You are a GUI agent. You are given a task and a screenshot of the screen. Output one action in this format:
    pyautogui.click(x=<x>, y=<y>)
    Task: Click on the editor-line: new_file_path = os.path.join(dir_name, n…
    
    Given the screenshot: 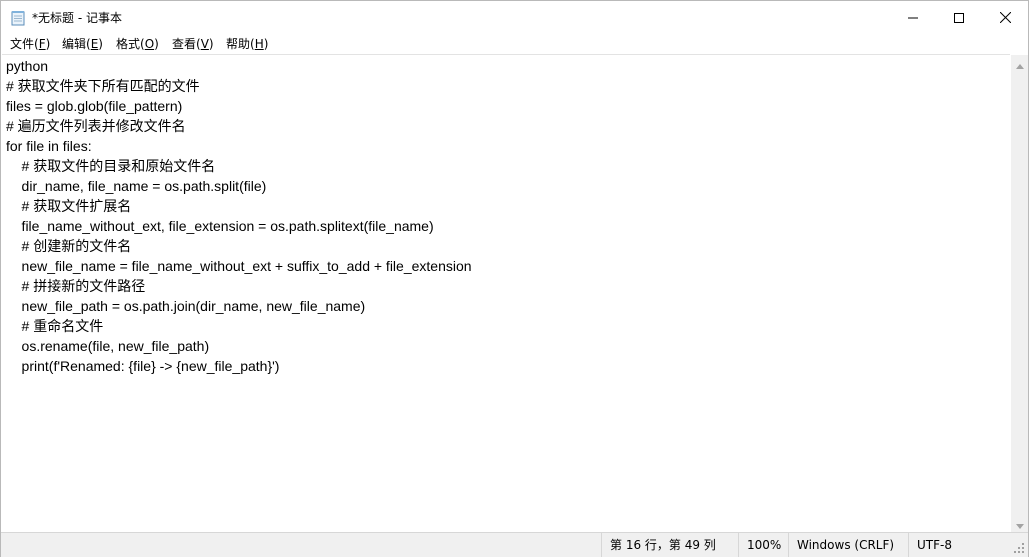 What is the action you would take?
    pyautogui.click(x=186, y=306)
    